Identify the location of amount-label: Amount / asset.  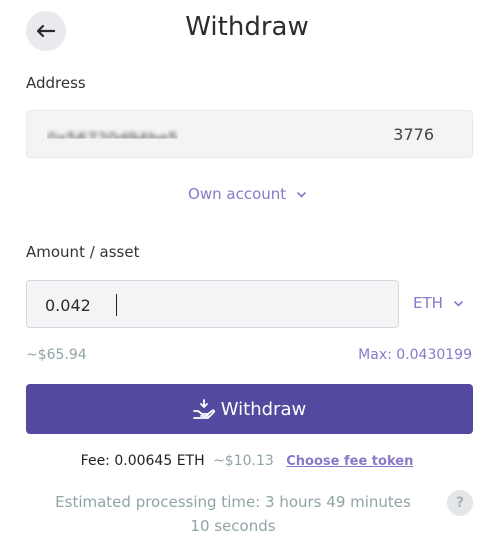
(83, 252).